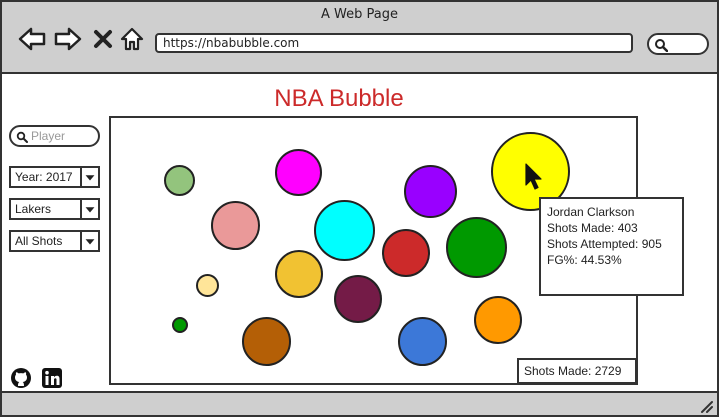 The image size is (719, 417). Describe the element at coordinates (706, 406) in the screenshot. I see `resize-grip-icon` at that location.